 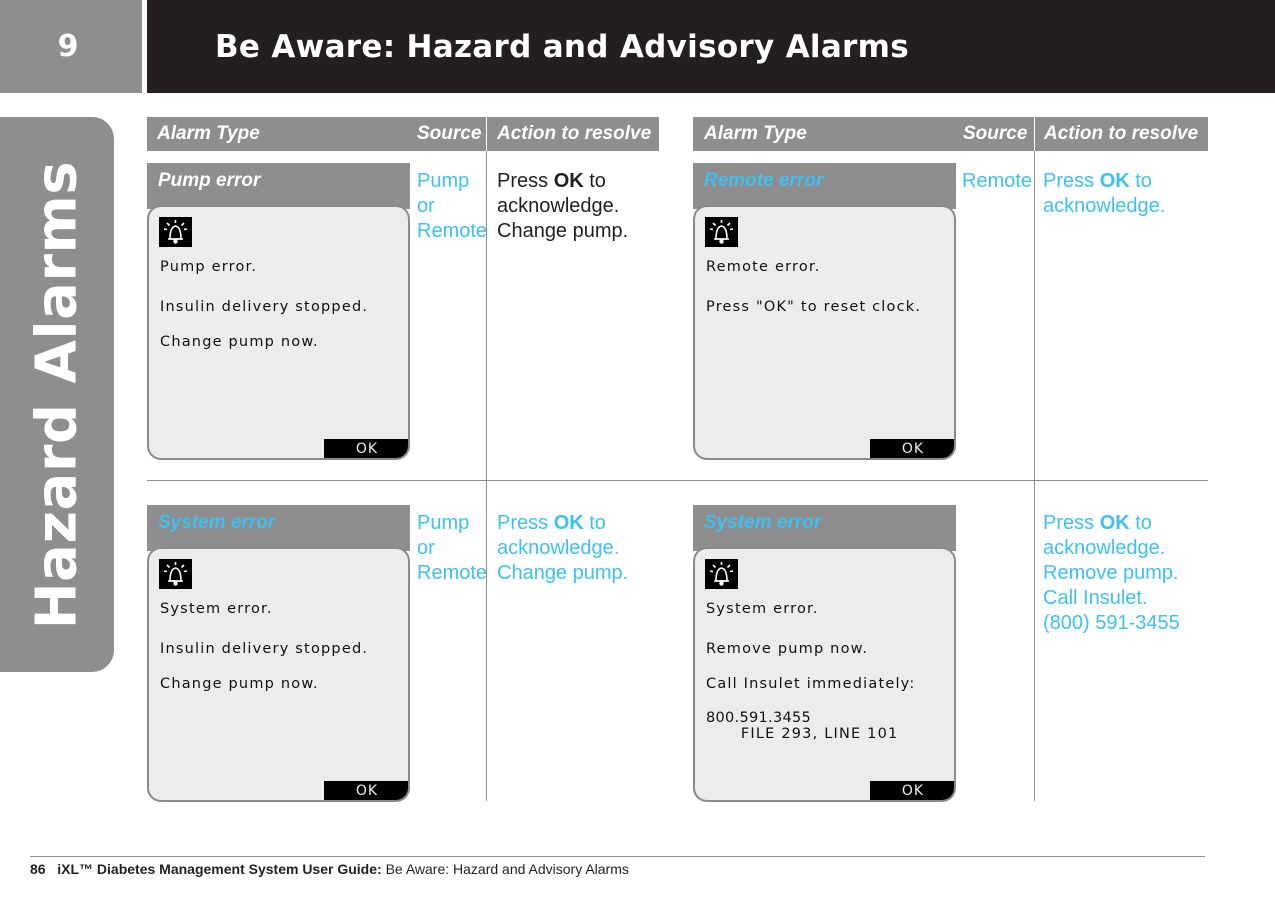 I want to click on page-title-text: Be Aware: Hazard and Advisory Alarms, so click(x=562, y=46).